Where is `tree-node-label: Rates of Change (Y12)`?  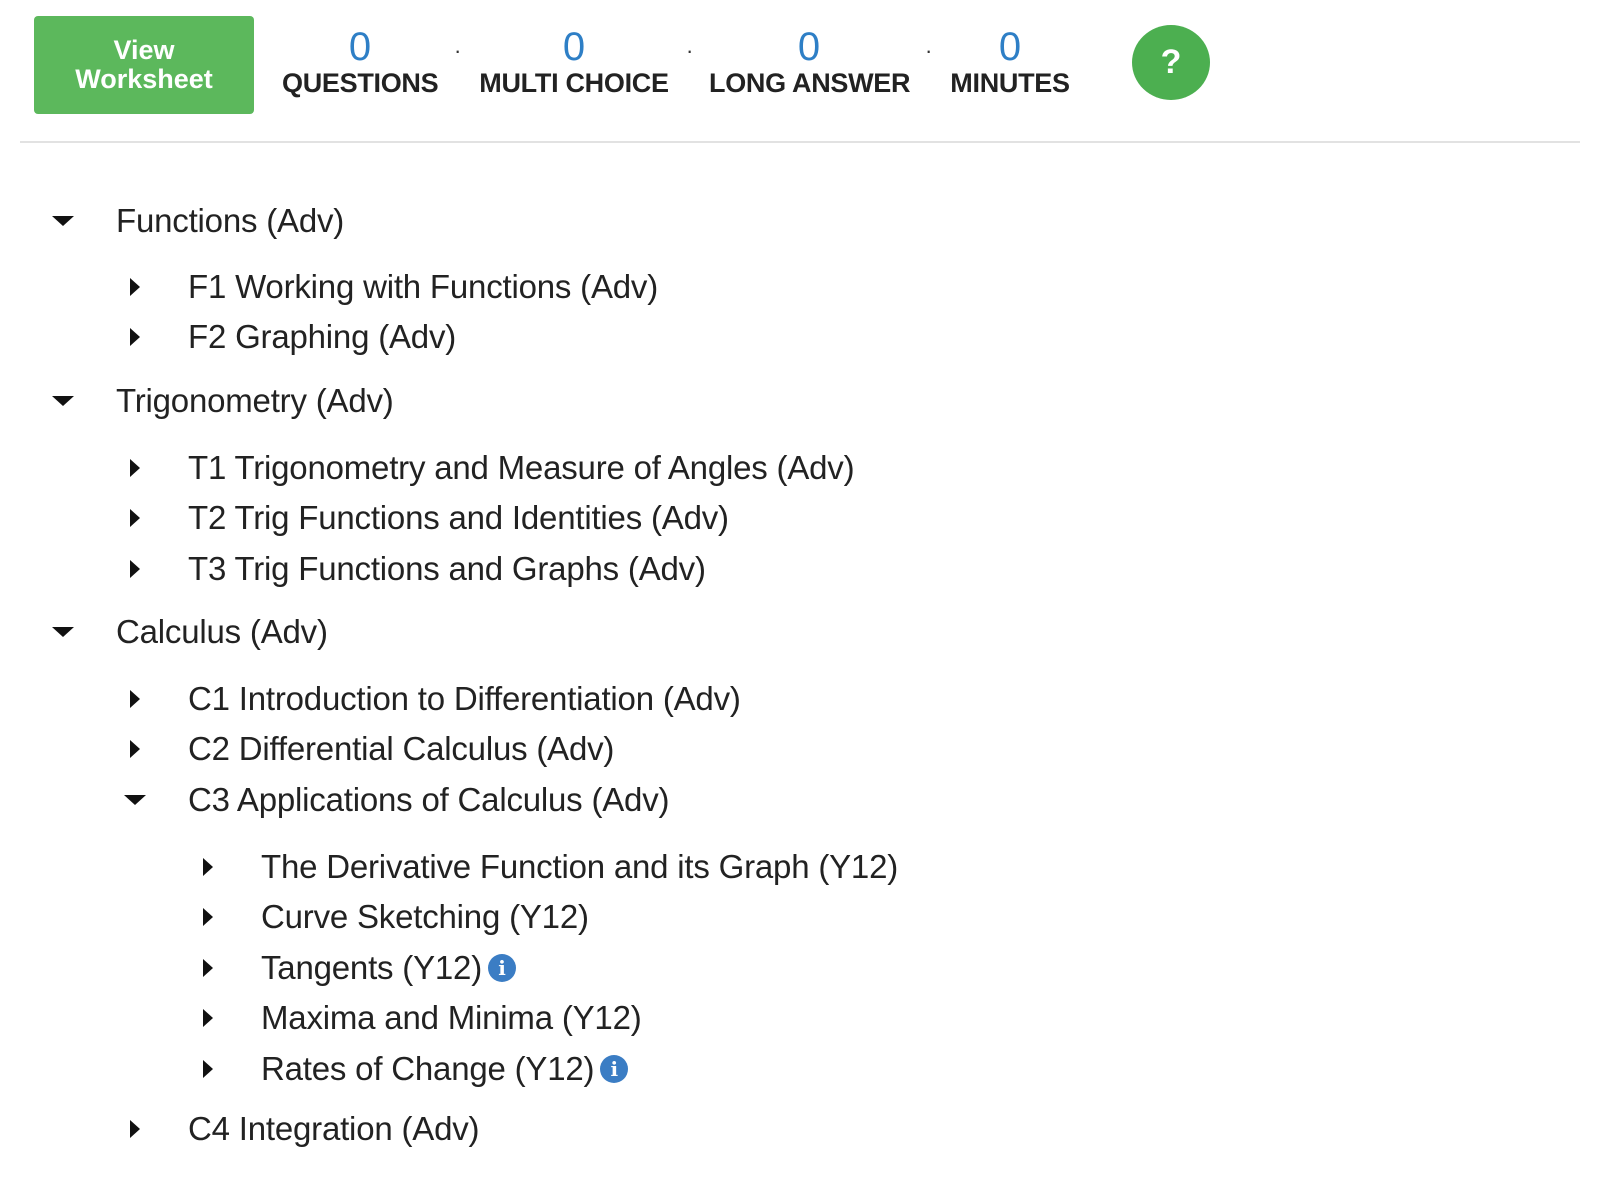 tree-node-label: Rates of Change (Y12) is located at coordinates (428, 1069).